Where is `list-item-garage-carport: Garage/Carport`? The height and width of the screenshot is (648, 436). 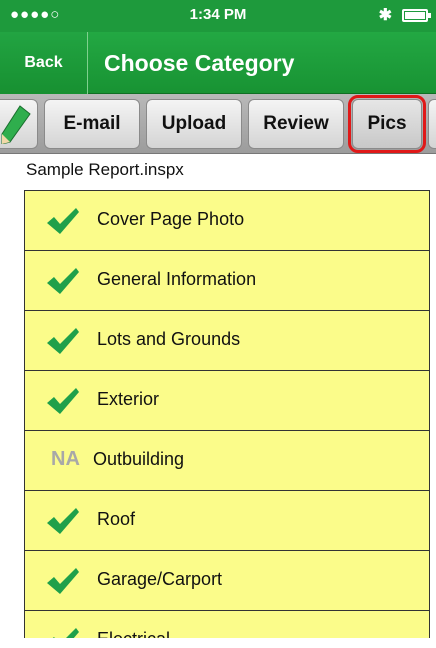
list-item-garage-carport: Garage/Carport is located at coordinates (227, 581).